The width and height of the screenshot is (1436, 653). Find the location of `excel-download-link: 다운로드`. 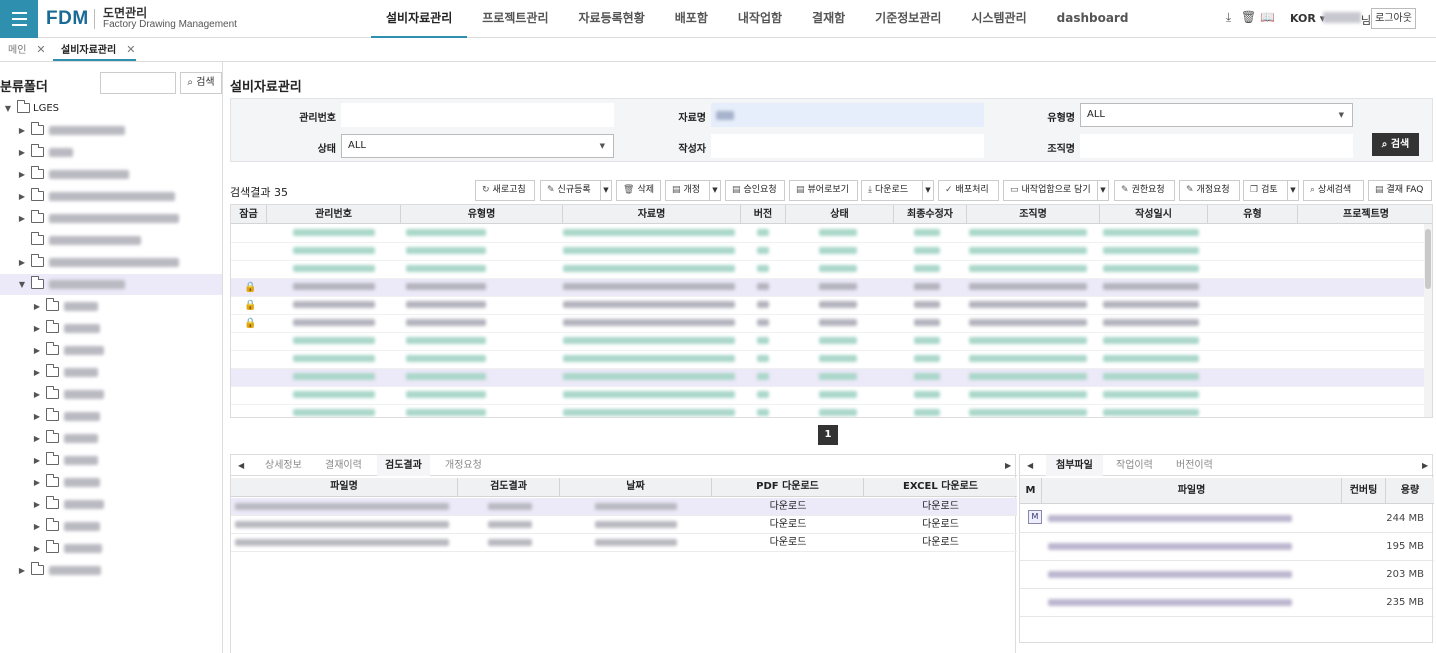

excel-download-link: 다운로드 is located at coordinates (940, 543).